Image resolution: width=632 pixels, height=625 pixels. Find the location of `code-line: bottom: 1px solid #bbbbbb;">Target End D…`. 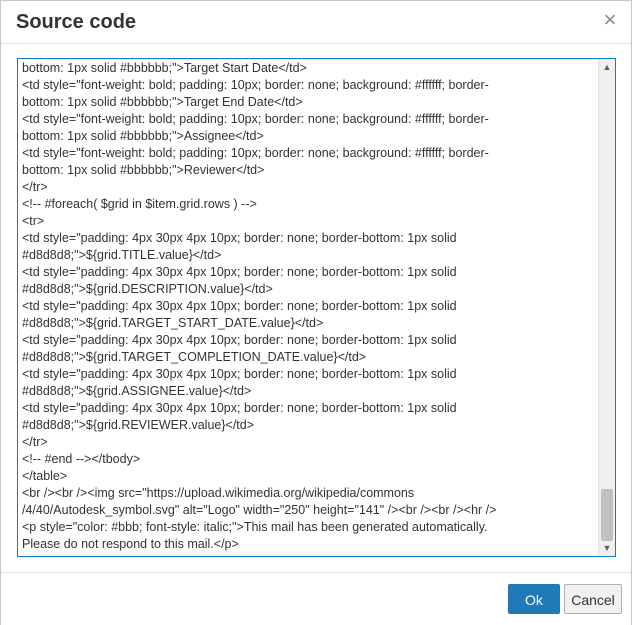

code-line: bottom: 1px solid #bbbbbb;">Target End D… is located at coordinates (162, 102).